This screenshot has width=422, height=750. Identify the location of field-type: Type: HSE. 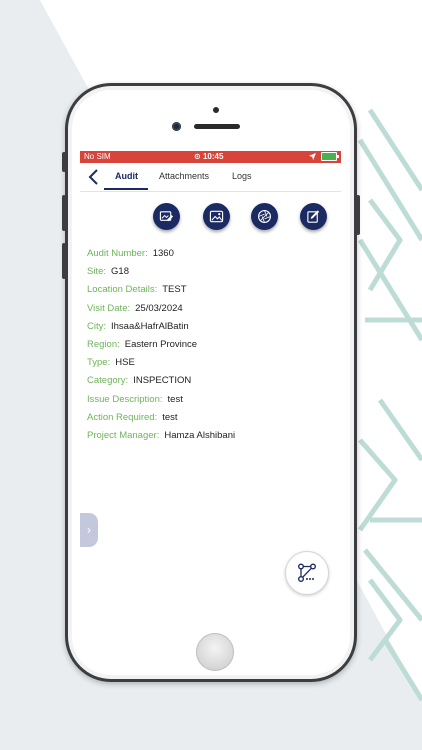
(212, 366).